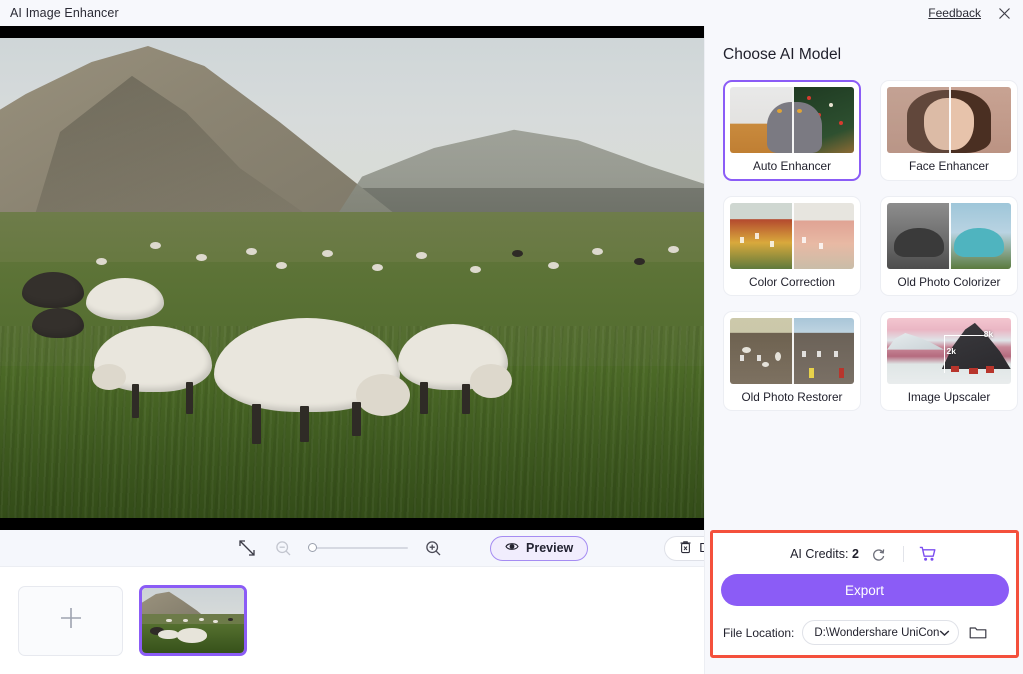 The image size is (1023, 674). What do you see at coordinates (978, 243) in the screenshot?
I see `art-car-colorized` at bounding box center [978, 243].